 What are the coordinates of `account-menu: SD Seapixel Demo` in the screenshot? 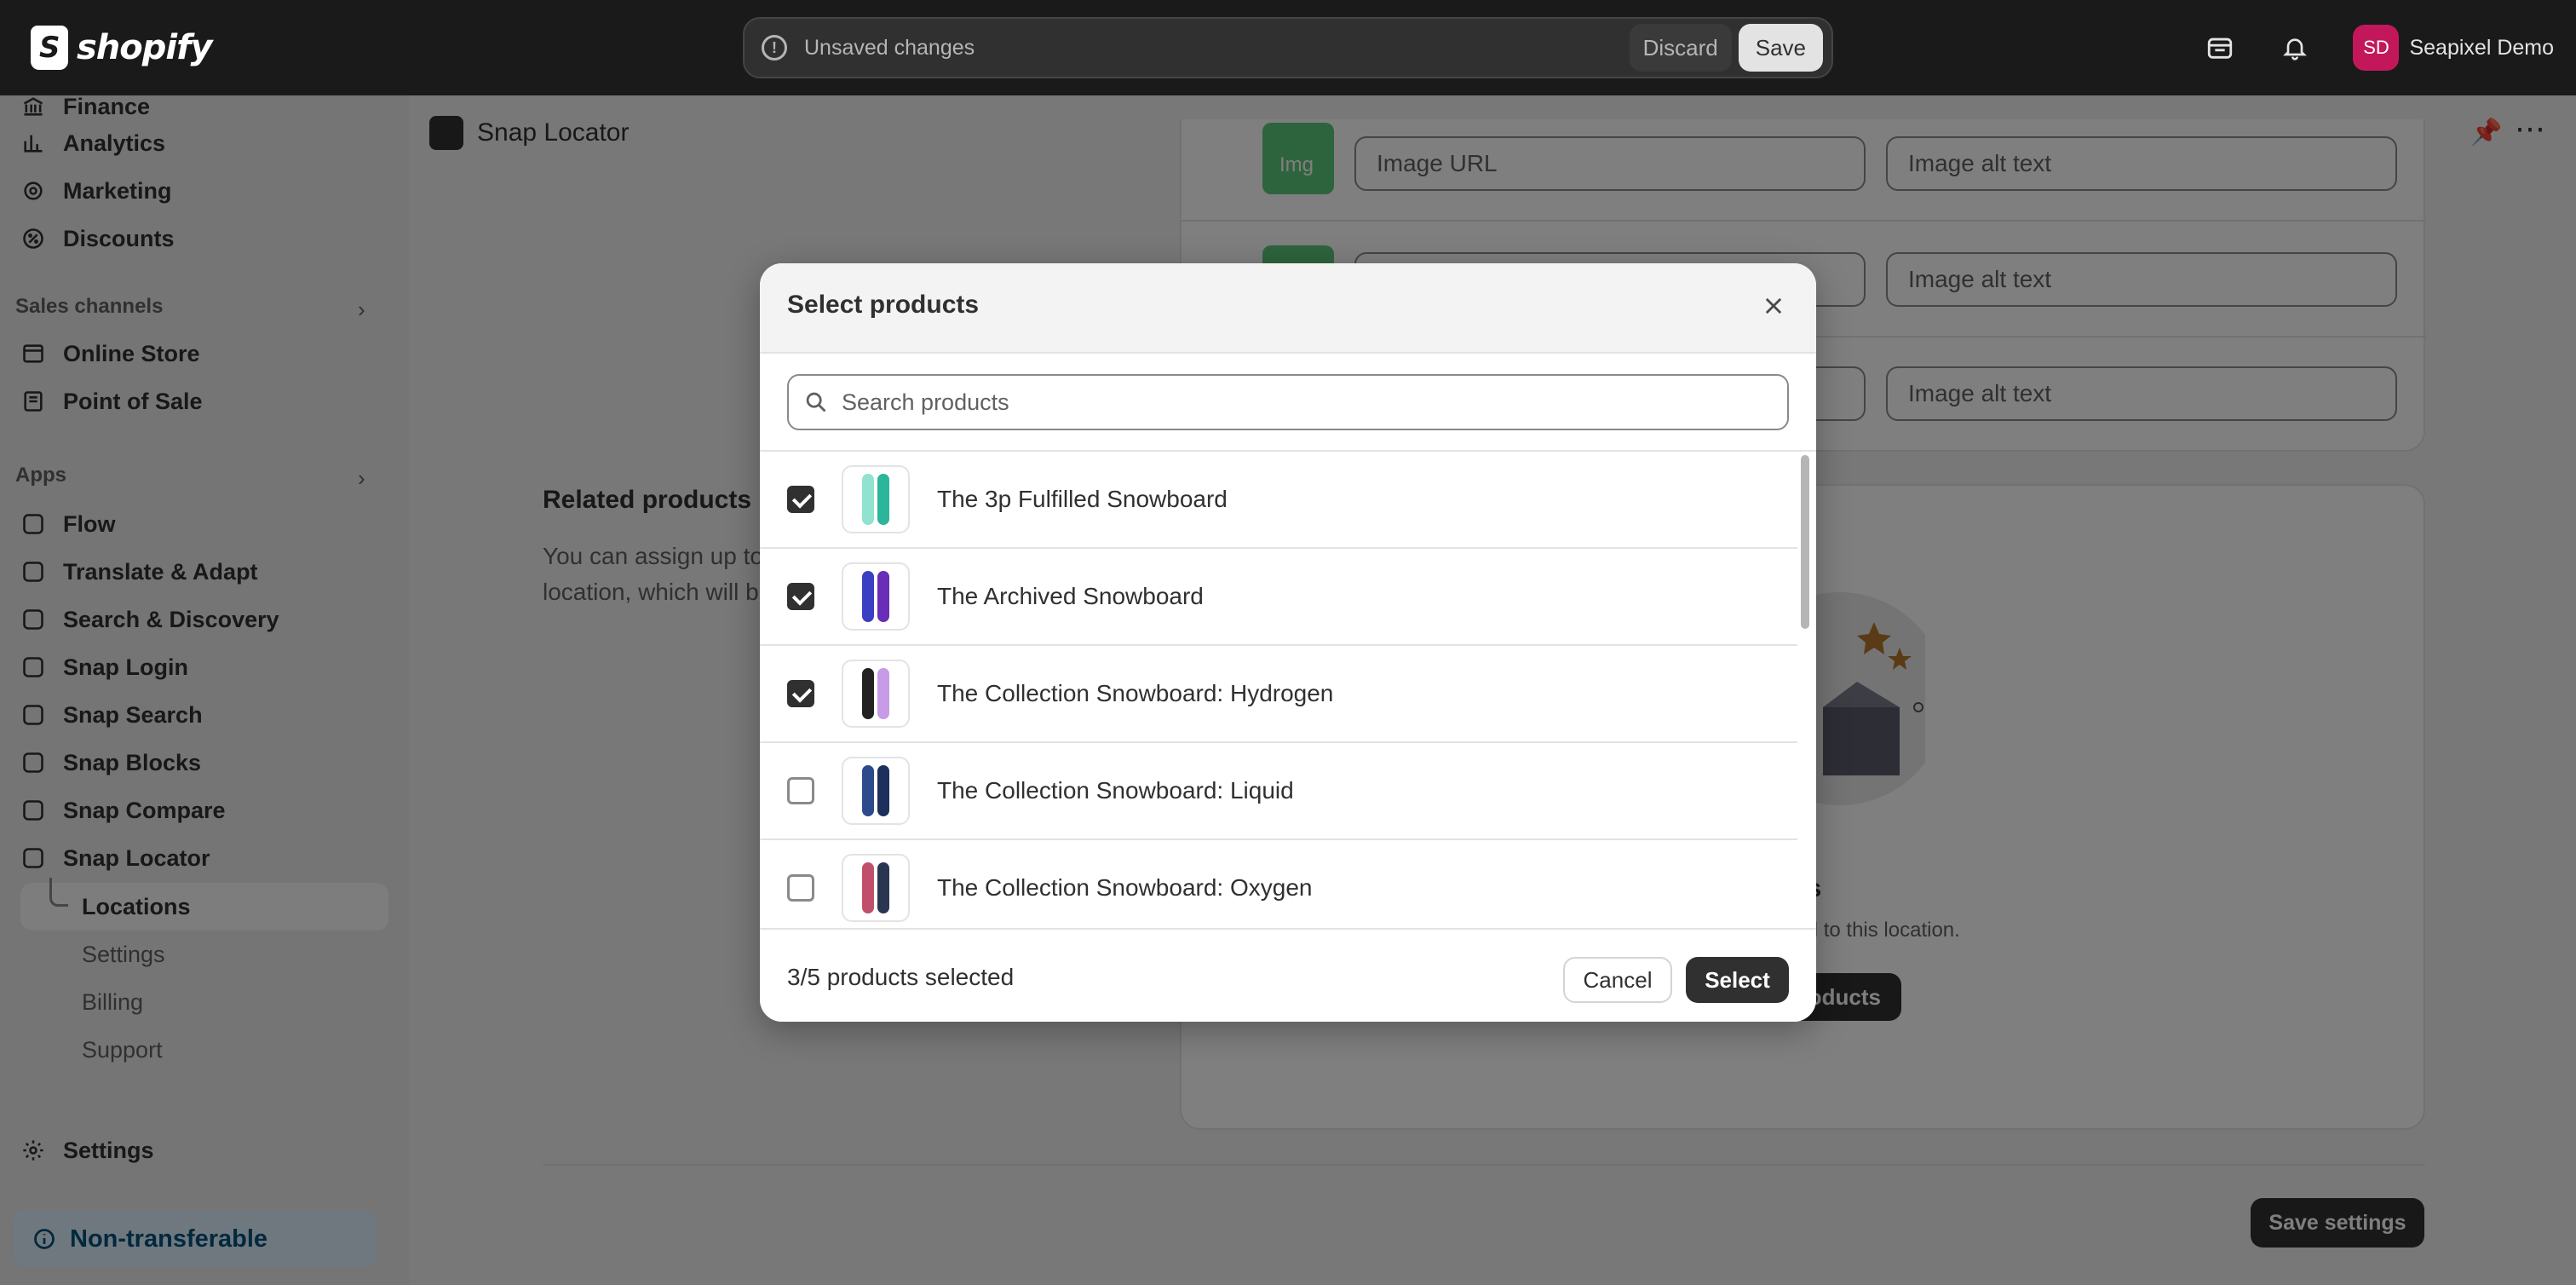 It's located at (2454, 48).